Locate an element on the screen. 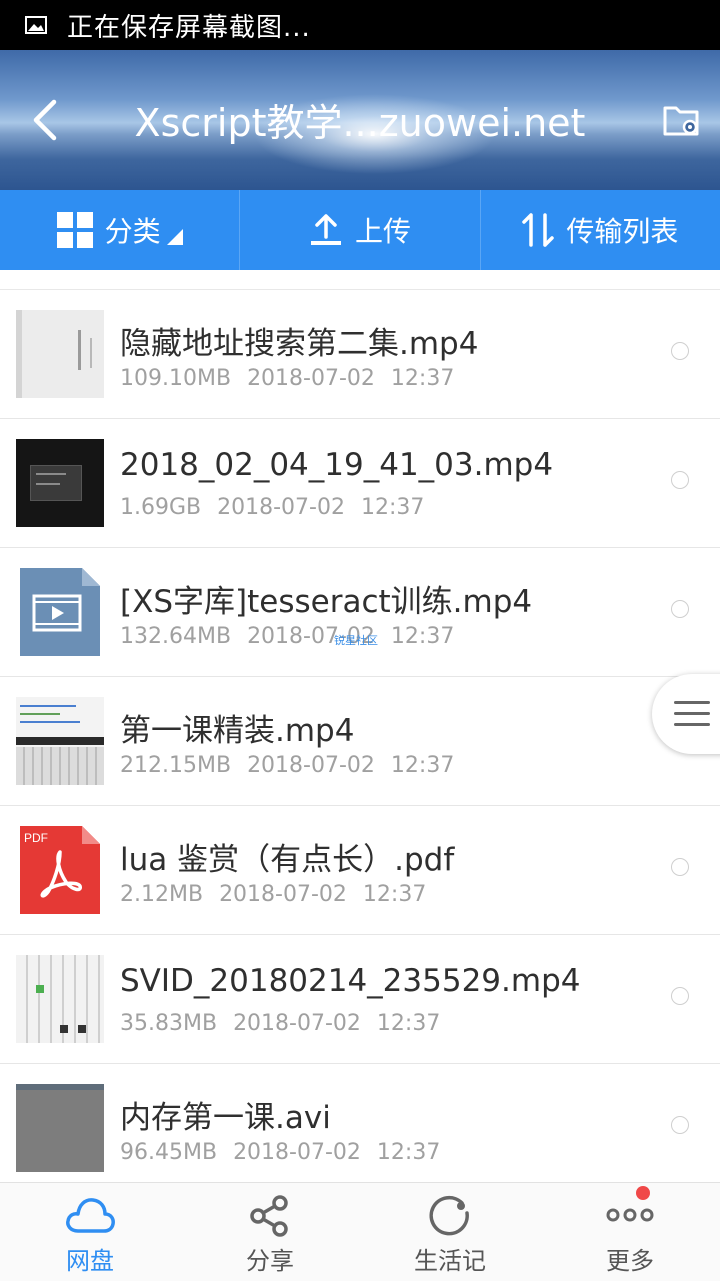 The width and height of the screenshot is (720, 1281). share-icon is located at coordinates (269, 1216).